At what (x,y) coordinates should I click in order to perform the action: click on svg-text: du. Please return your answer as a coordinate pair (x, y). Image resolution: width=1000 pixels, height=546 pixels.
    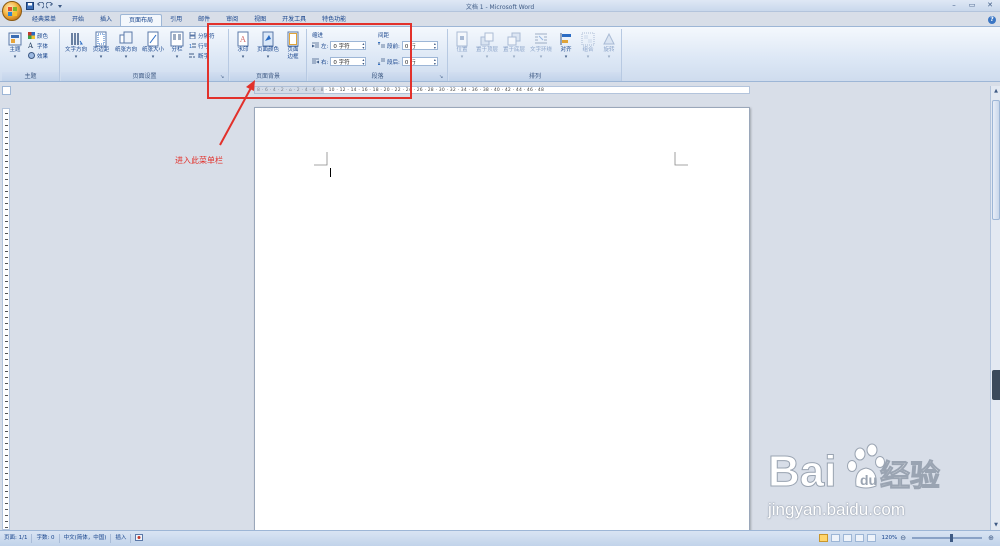
    Looking at the image, I should click on (868, 480).